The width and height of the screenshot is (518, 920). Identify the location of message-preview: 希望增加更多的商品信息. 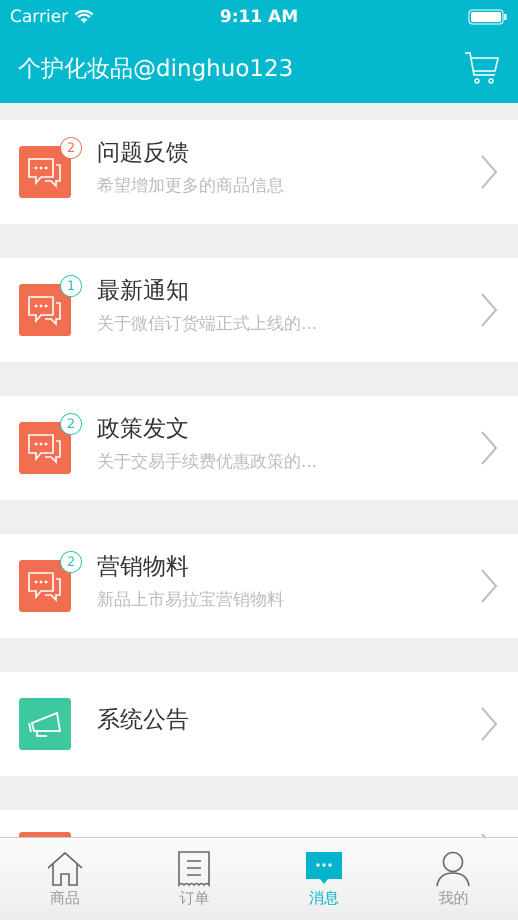
(190, 186).